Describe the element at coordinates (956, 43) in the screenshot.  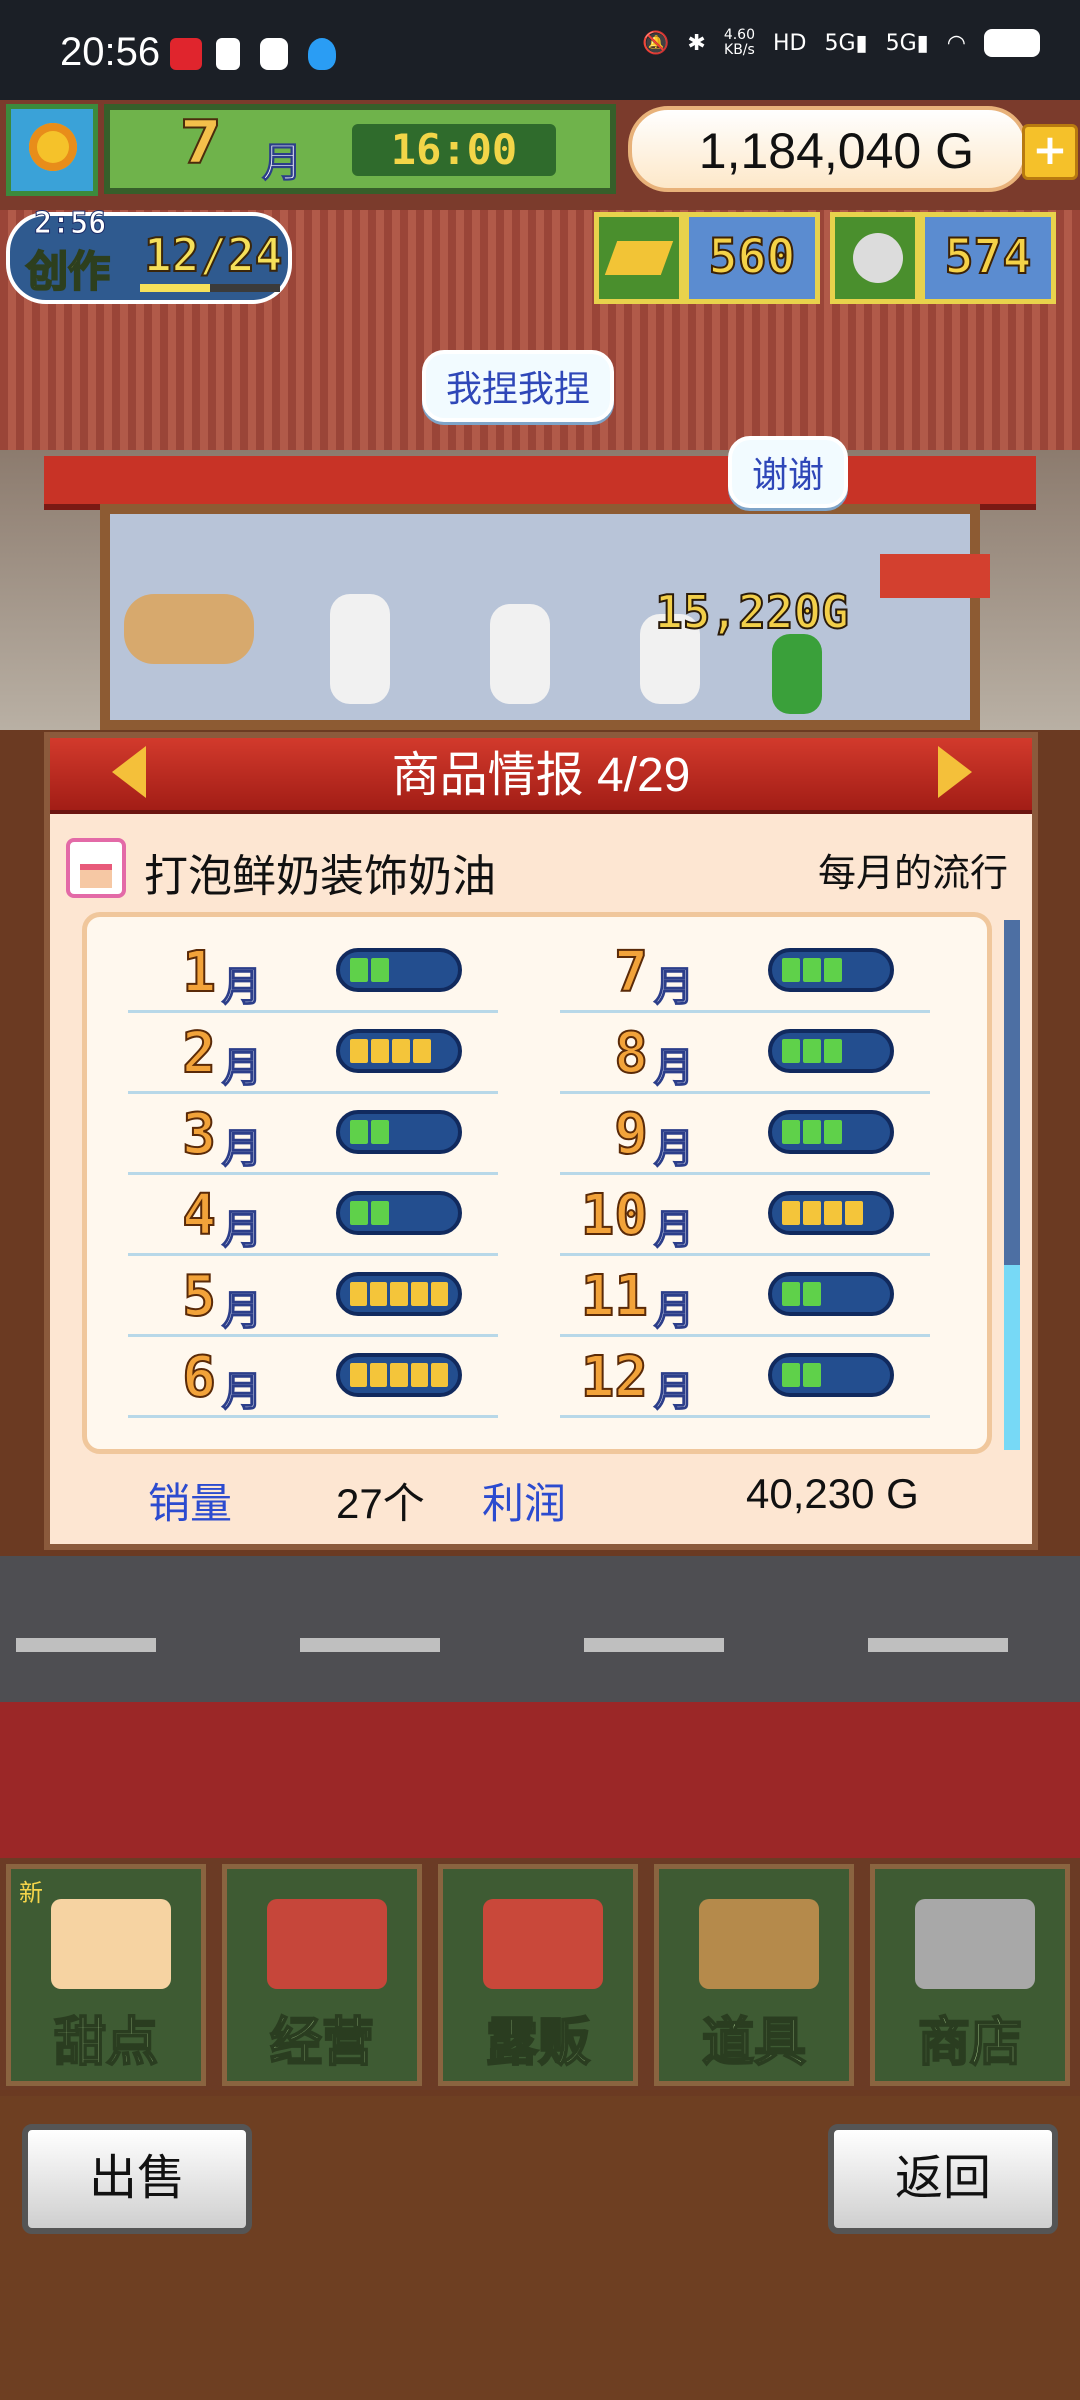
I see `wifi-icon: ◠` at that location.